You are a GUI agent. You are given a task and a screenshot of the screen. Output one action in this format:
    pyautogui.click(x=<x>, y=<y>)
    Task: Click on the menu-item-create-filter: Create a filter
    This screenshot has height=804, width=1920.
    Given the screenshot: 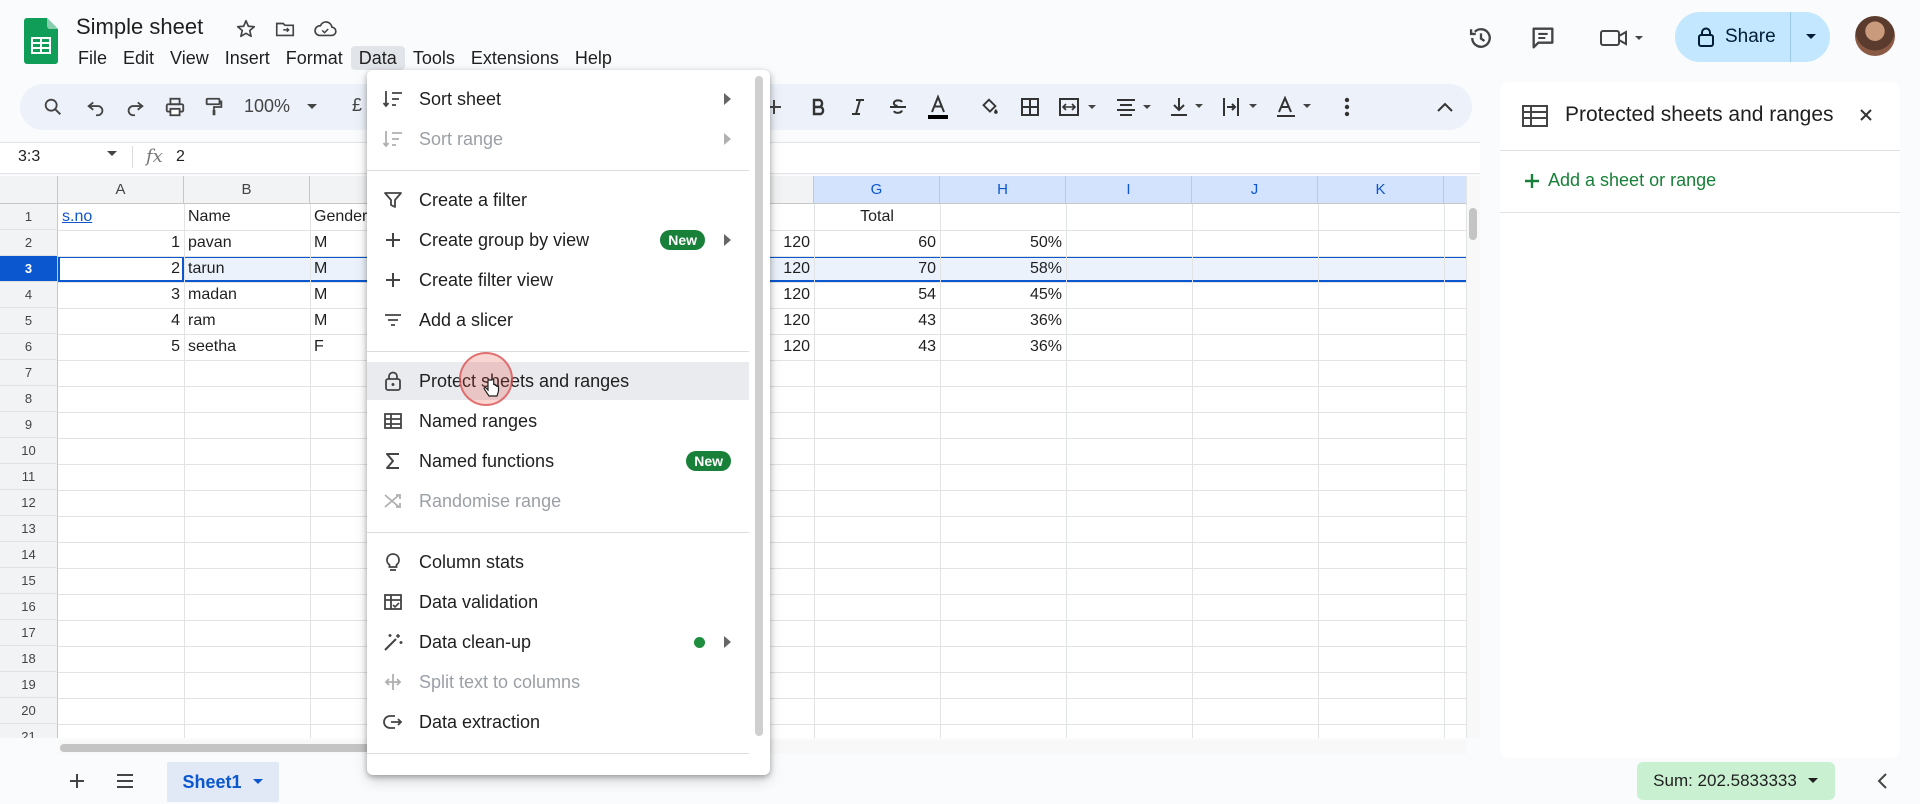 What is the action you would take?
    pyautogui.click(x=558, y=200)
    